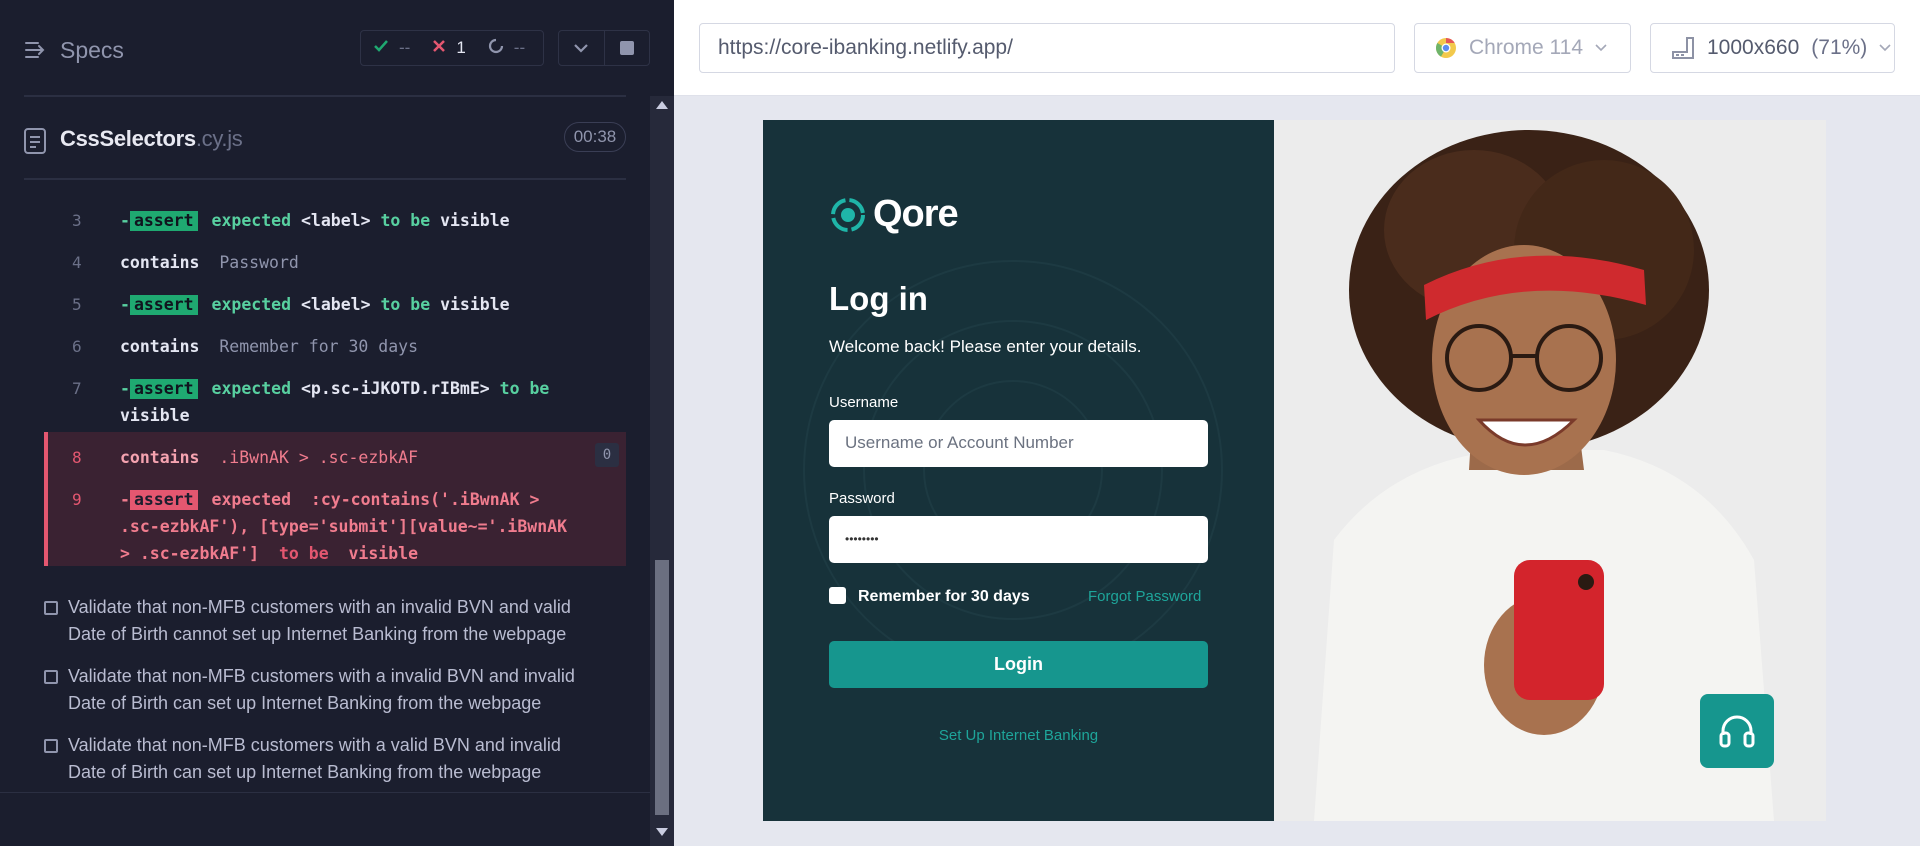  What do you see at coordinates (1018, 735) in the screenshot?
I see `setup-internet-banking-link: Set Up Internet Banking` at bounding box center [1018, 735].